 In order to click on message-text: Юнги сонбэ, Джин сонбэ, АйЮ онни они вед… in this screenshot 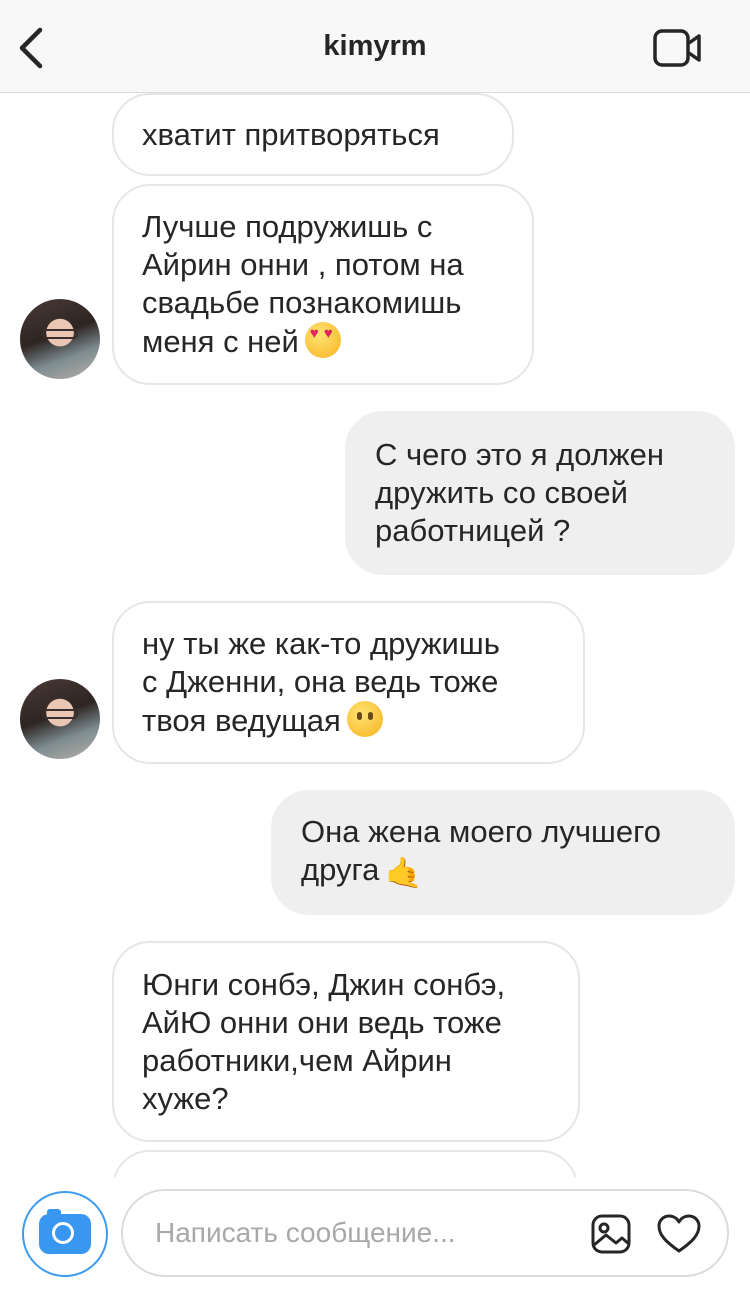, I will do `click(324, 1041)`.